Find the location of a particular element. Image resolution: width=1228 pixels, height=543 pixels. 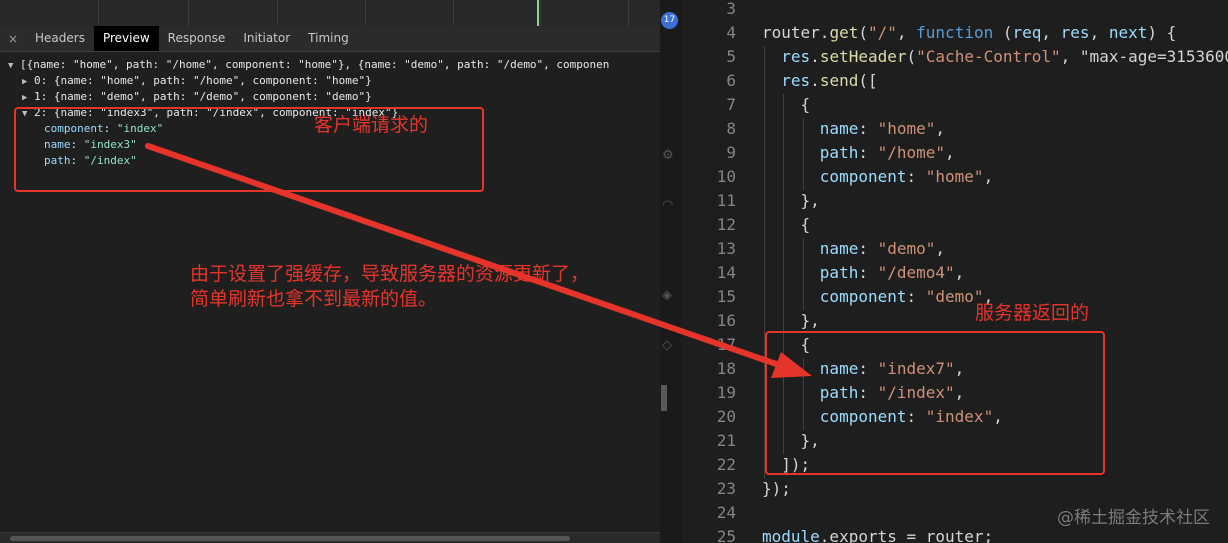

scrollbar-thumb is located at coordinates (290, 538).